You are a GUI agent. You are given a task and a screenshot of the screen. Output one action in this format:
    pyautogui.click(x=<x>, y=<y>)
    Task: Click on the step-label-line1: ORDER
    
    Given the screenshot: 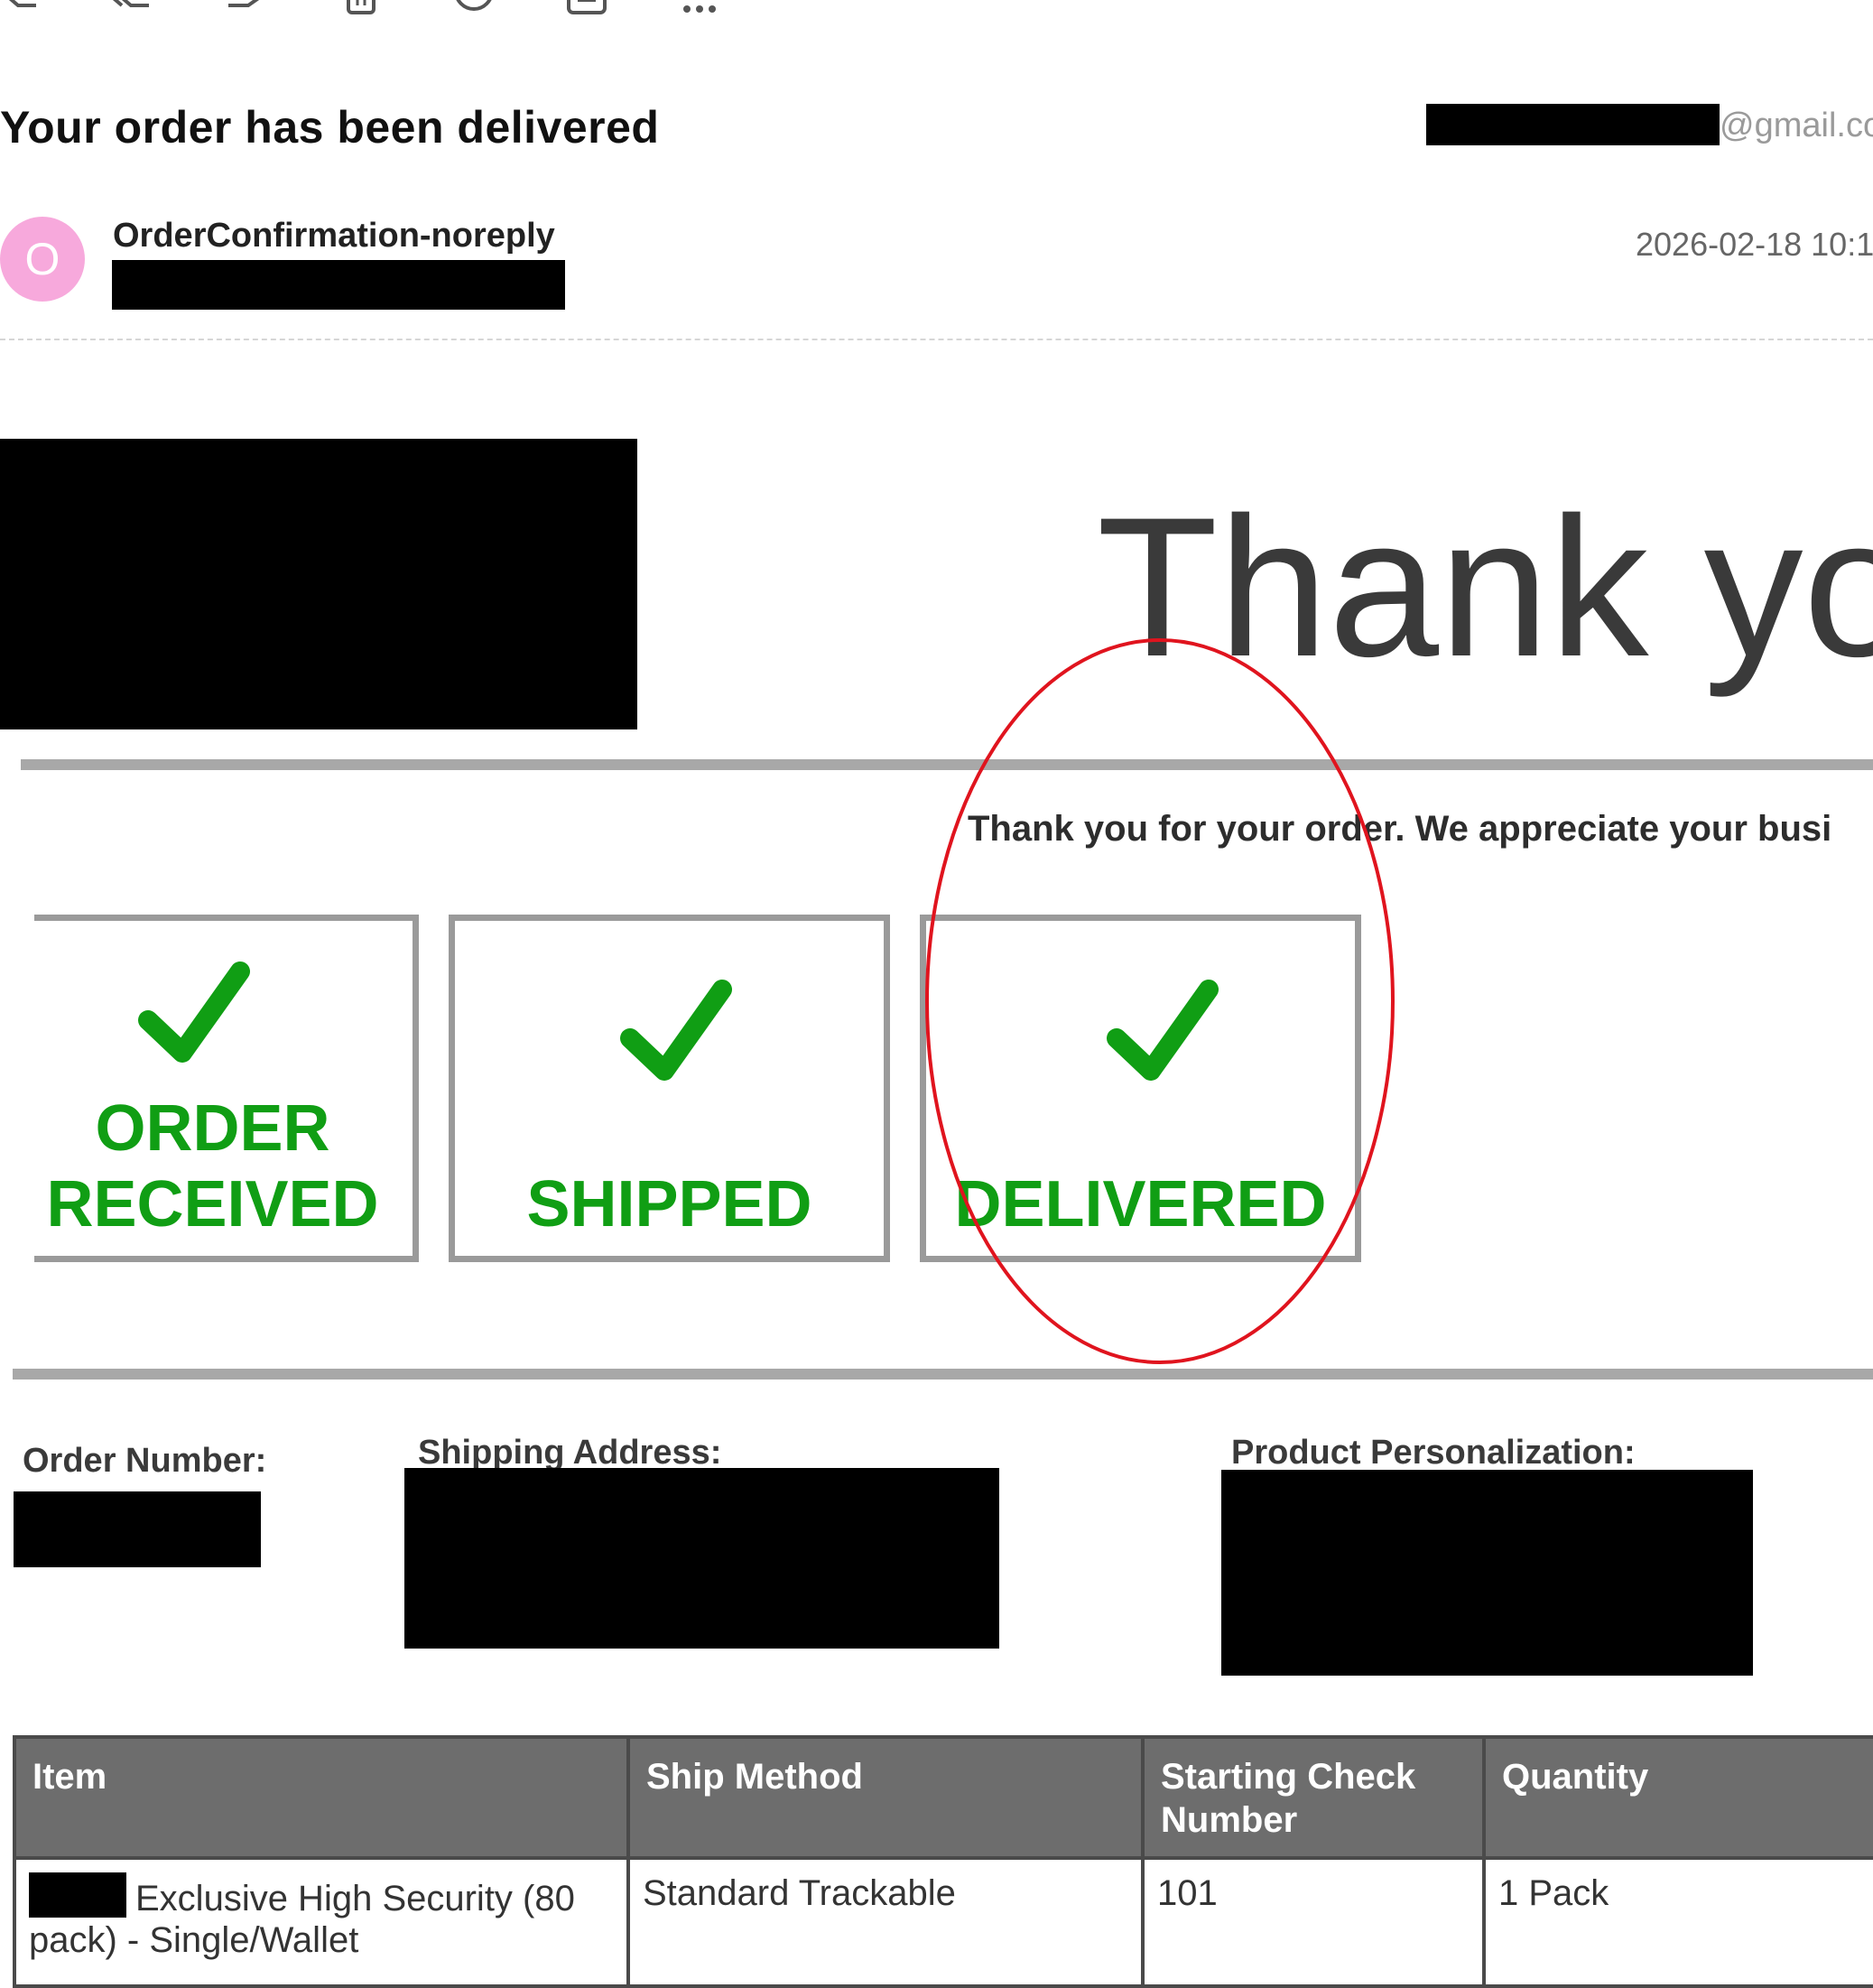 What is the action you would take?
    pyautogui.click(x=212, y=1128)
    